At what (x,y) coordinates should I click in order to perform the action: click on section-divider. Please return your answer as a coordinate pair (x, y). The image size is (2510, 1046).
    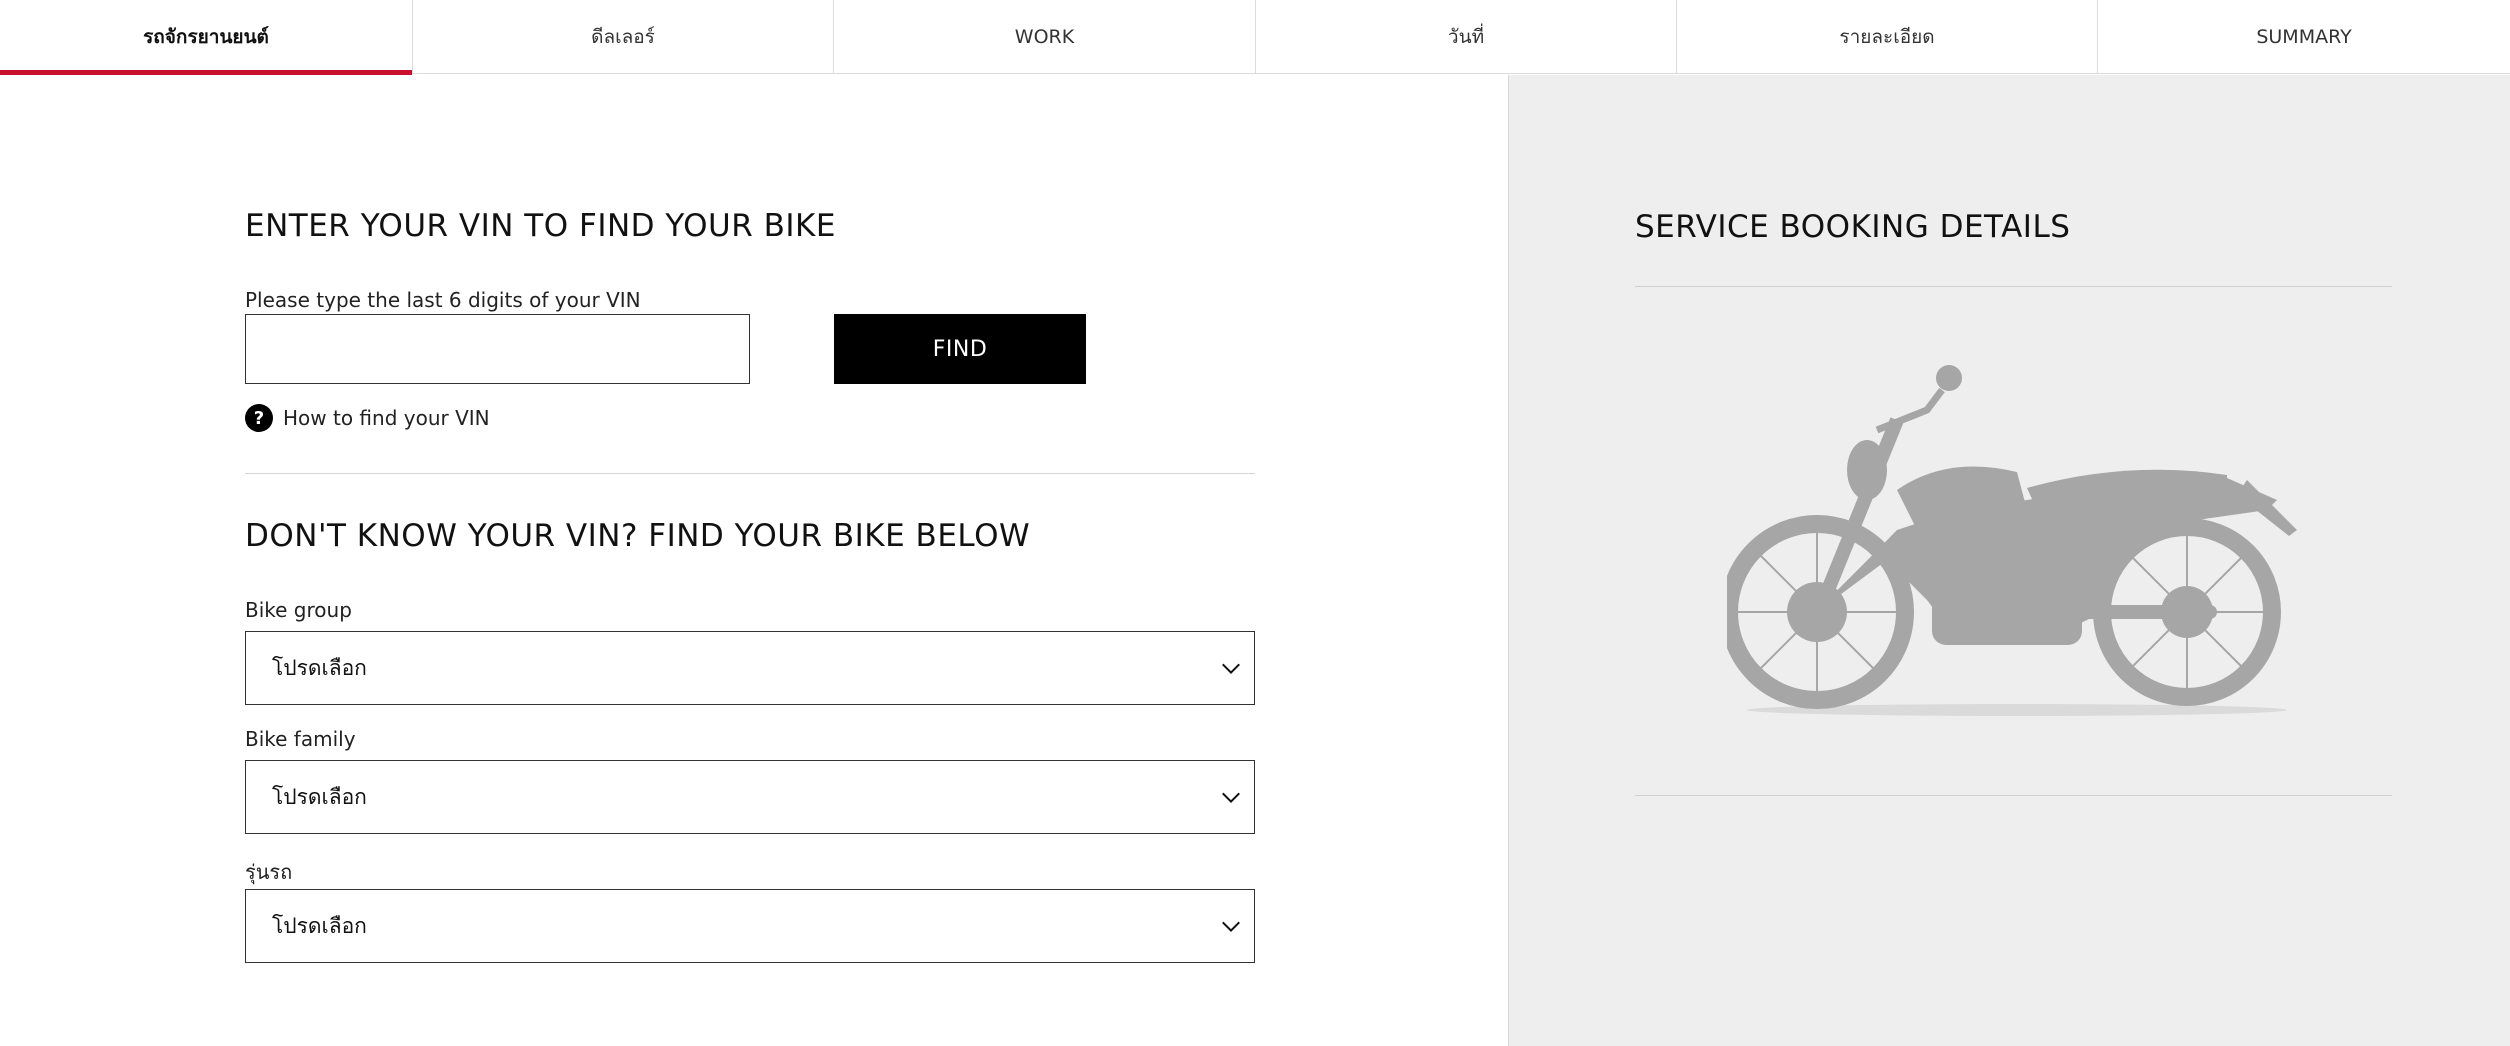
    Looking at the image, I should click on (750, 473).